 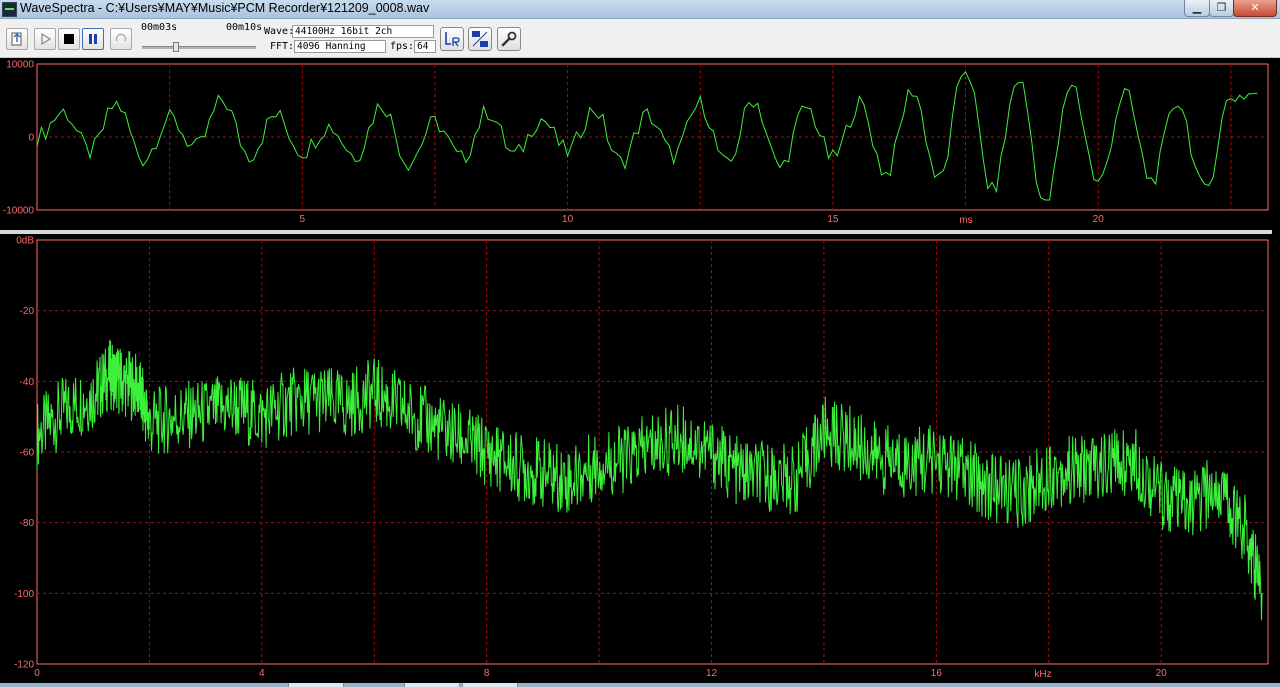 I want to click on loop-button, so click(x=121, y=39).